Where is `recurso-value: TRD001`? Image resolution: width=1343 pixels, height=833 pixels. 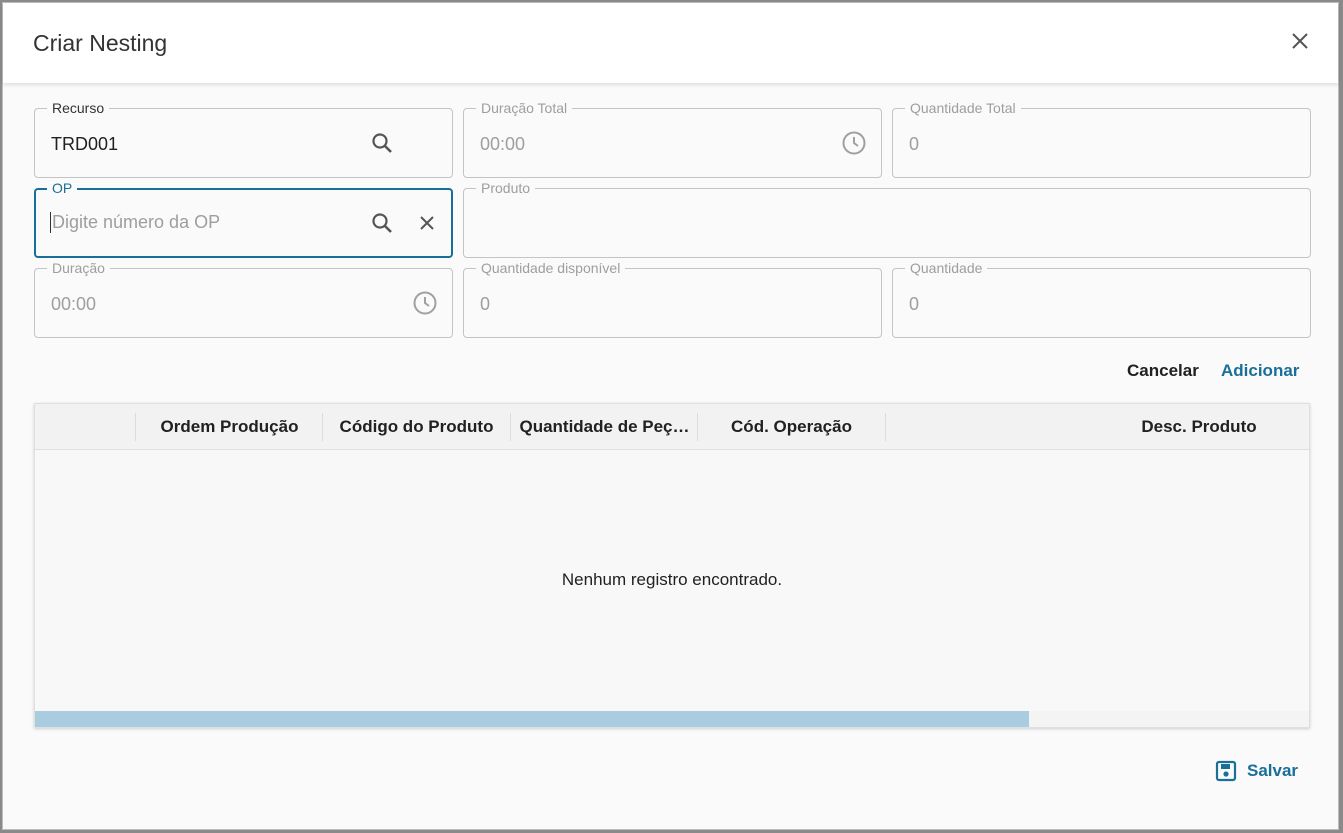 recurso-value: TRD001 is located at coordinates (85, 144).